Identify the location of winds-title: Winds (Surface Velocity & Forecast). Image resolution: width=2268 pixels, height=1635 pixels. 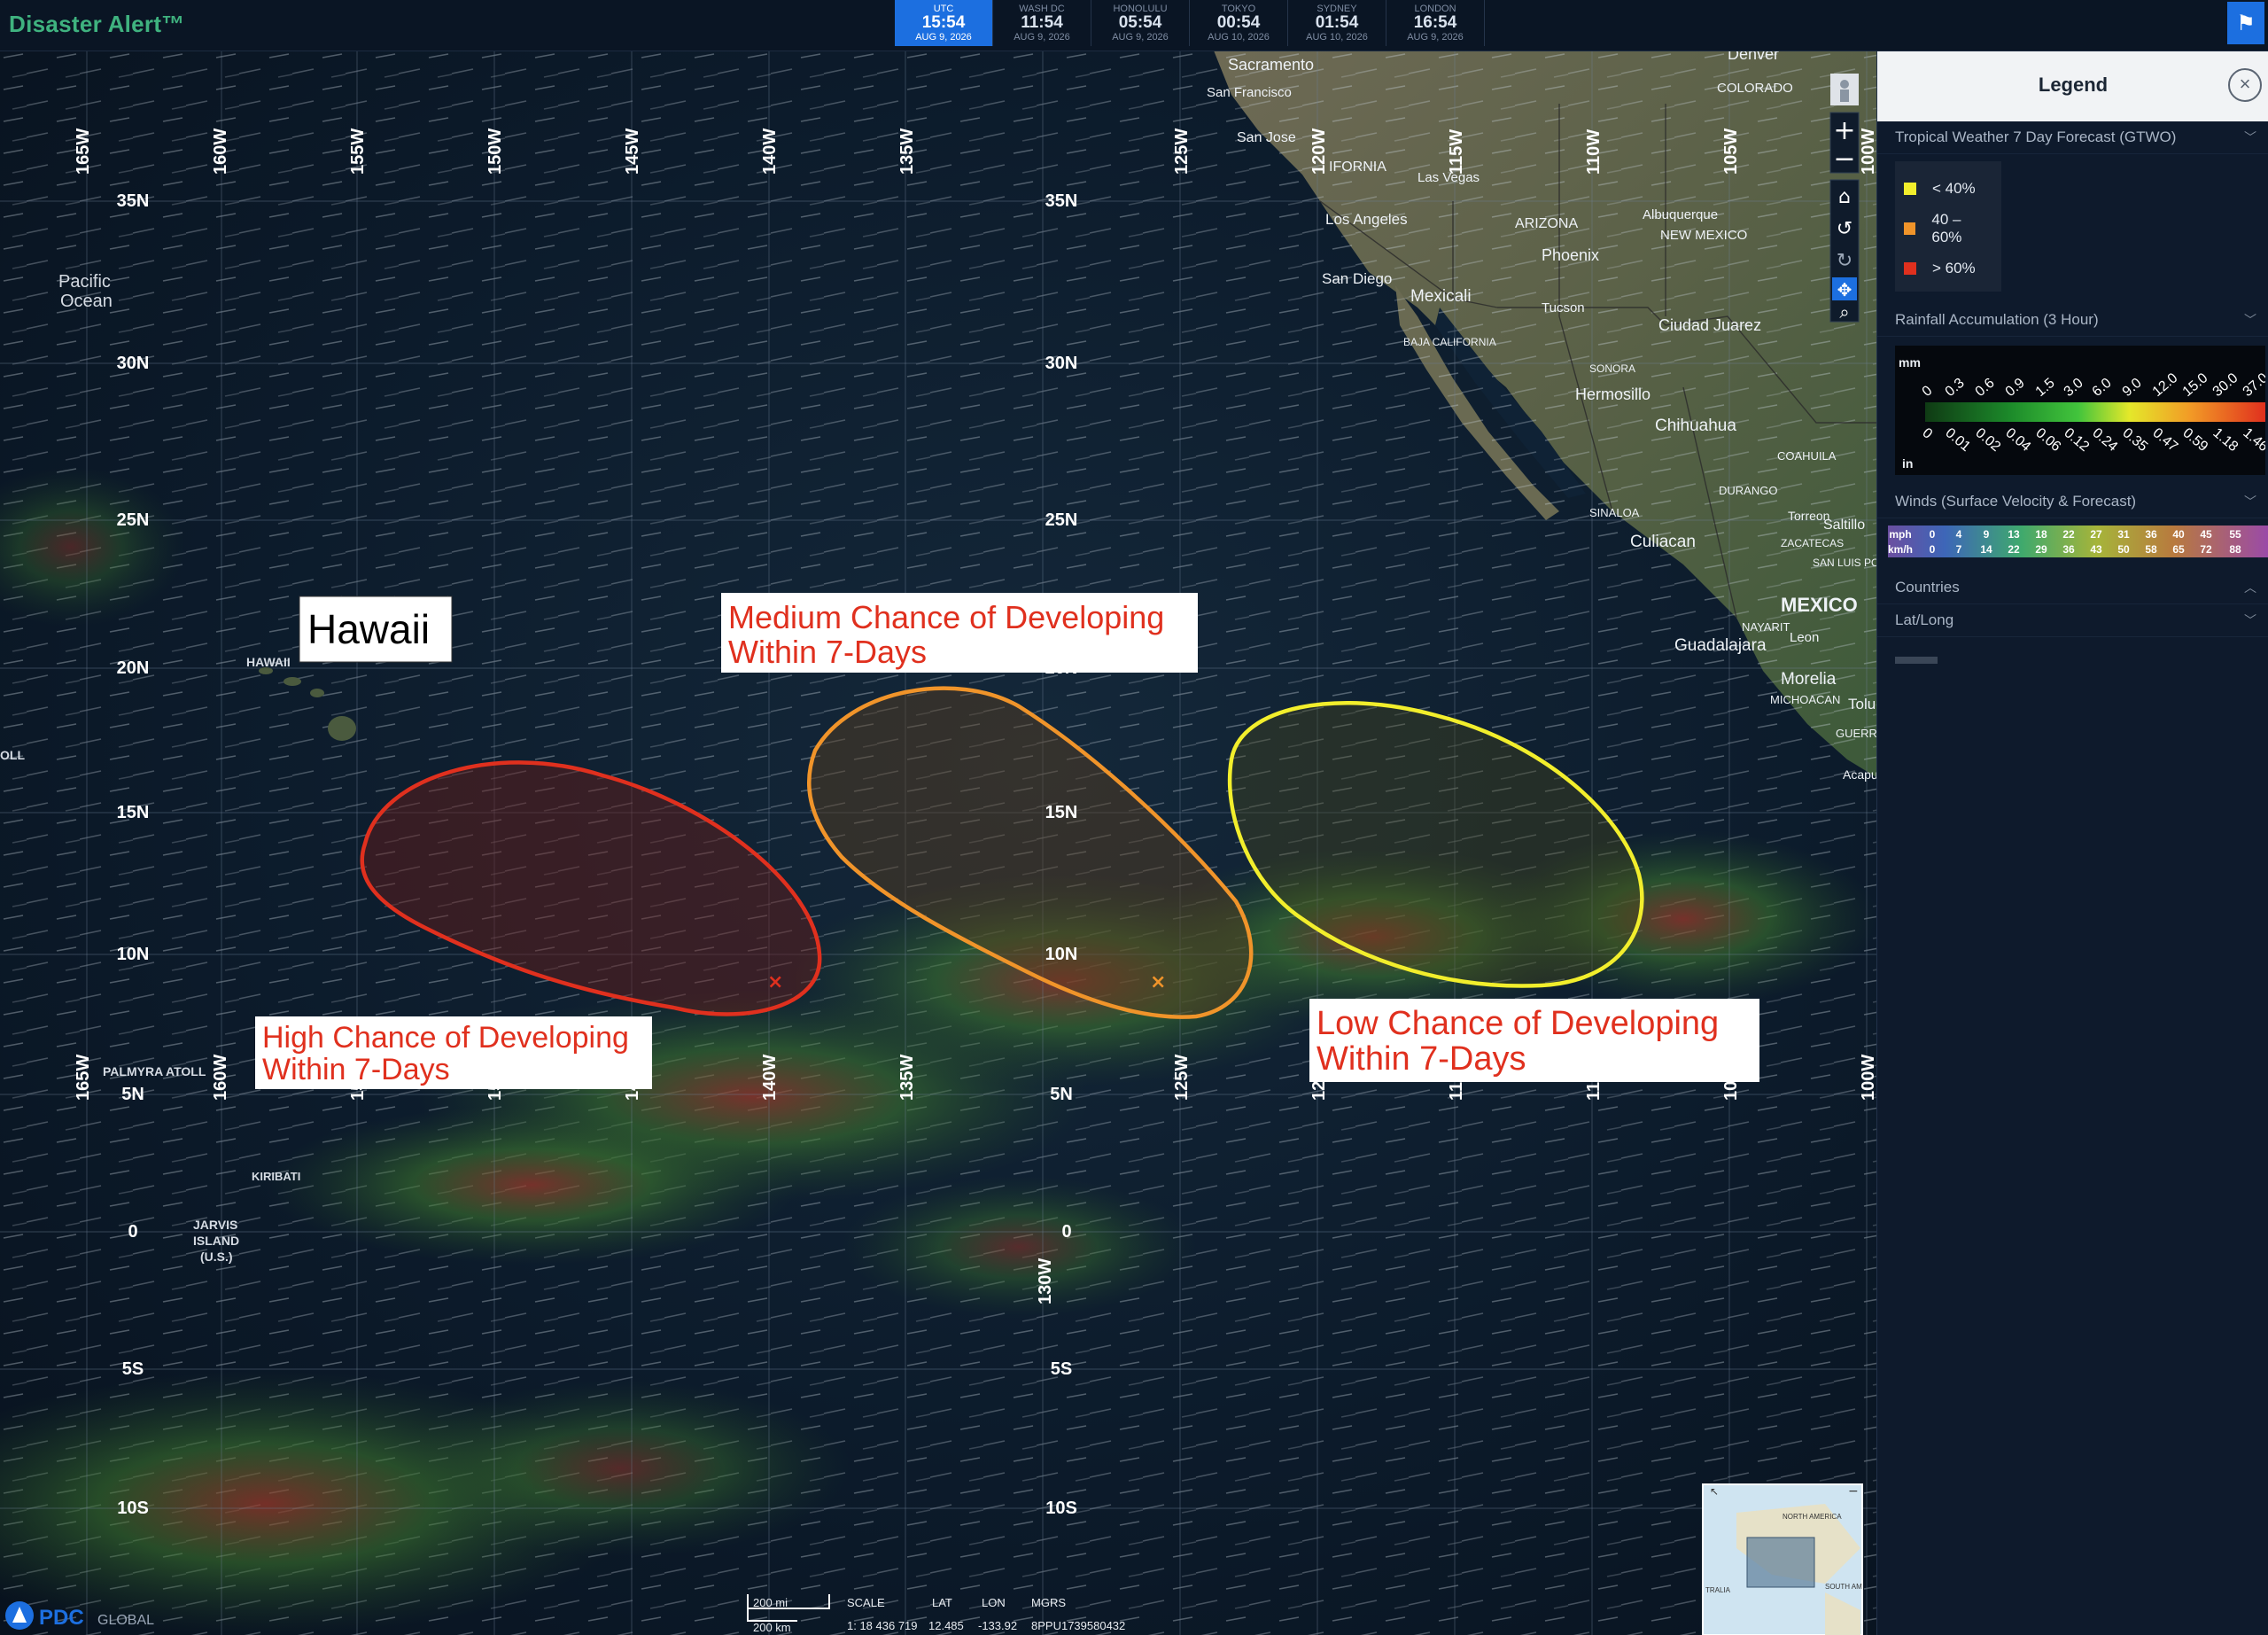
(2016, 501).